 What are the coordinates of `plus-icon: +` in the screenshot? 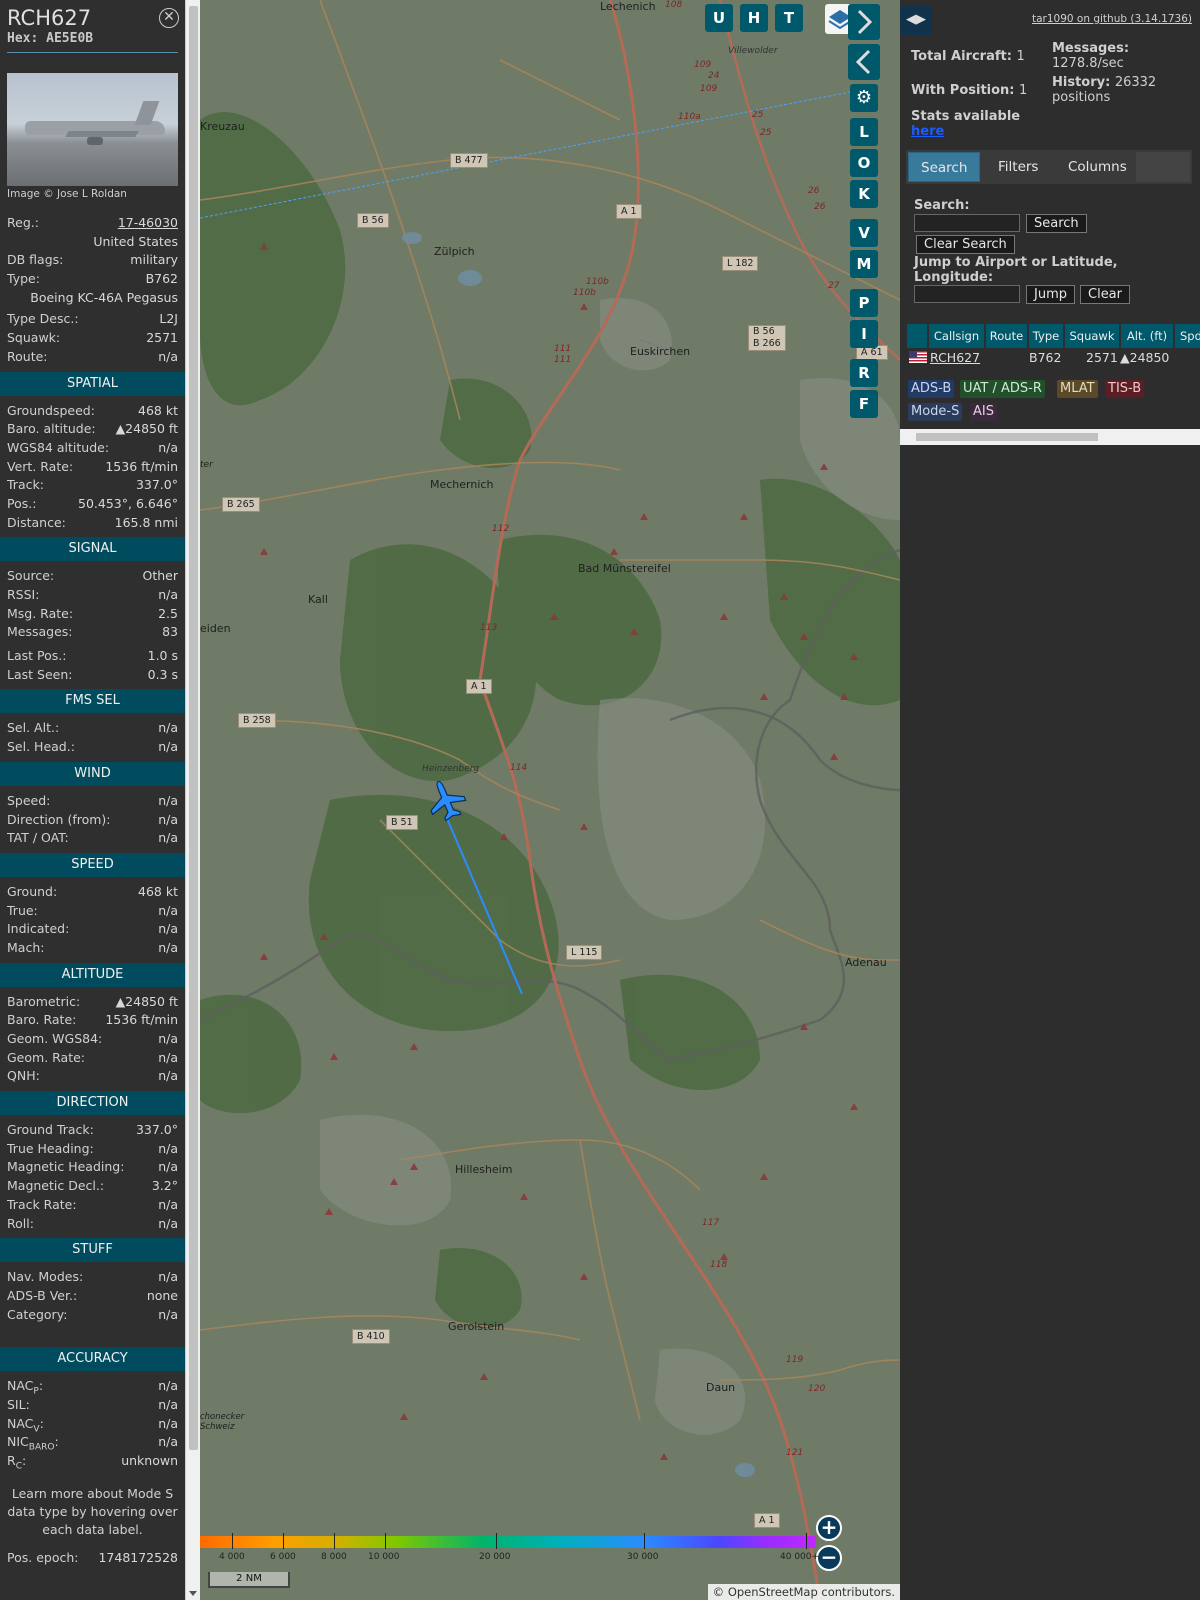 It's located at (829, 1527).